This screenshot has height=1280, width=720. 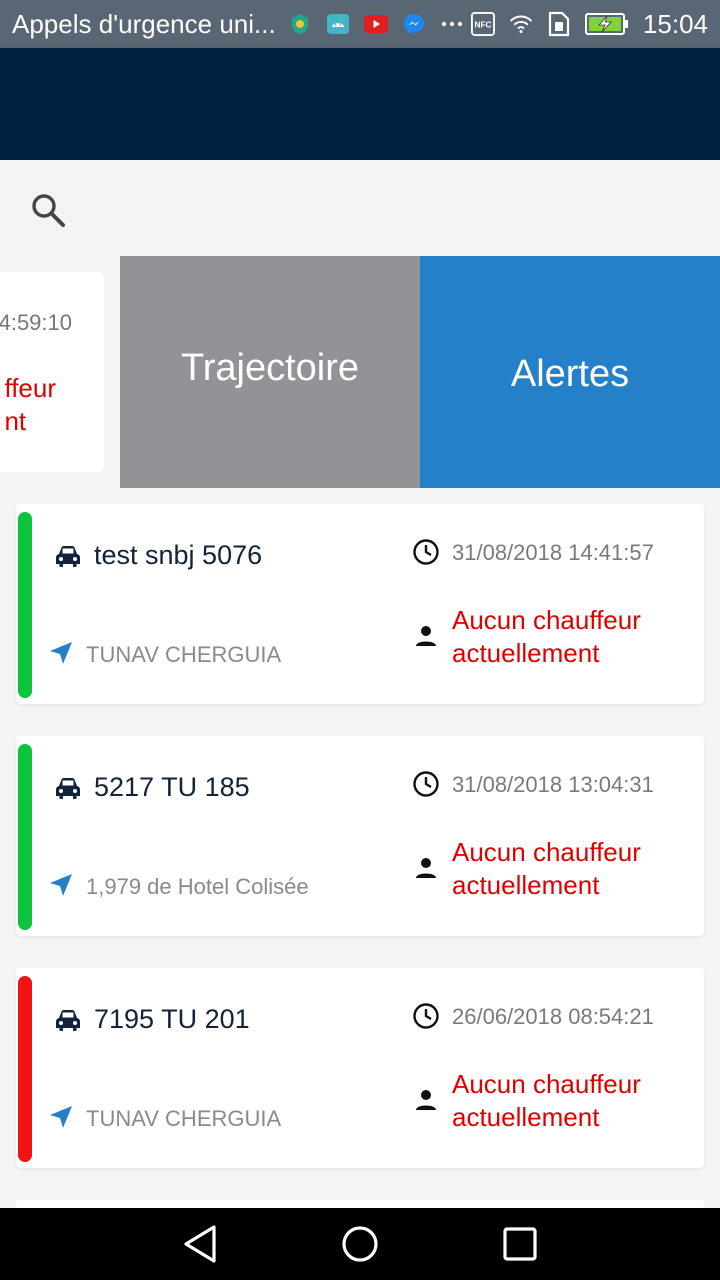 What do you see at coordinates (570, 372) in the screenshot?
I see `alerts-action-button: Alertes` at bounding box center [570, 372].